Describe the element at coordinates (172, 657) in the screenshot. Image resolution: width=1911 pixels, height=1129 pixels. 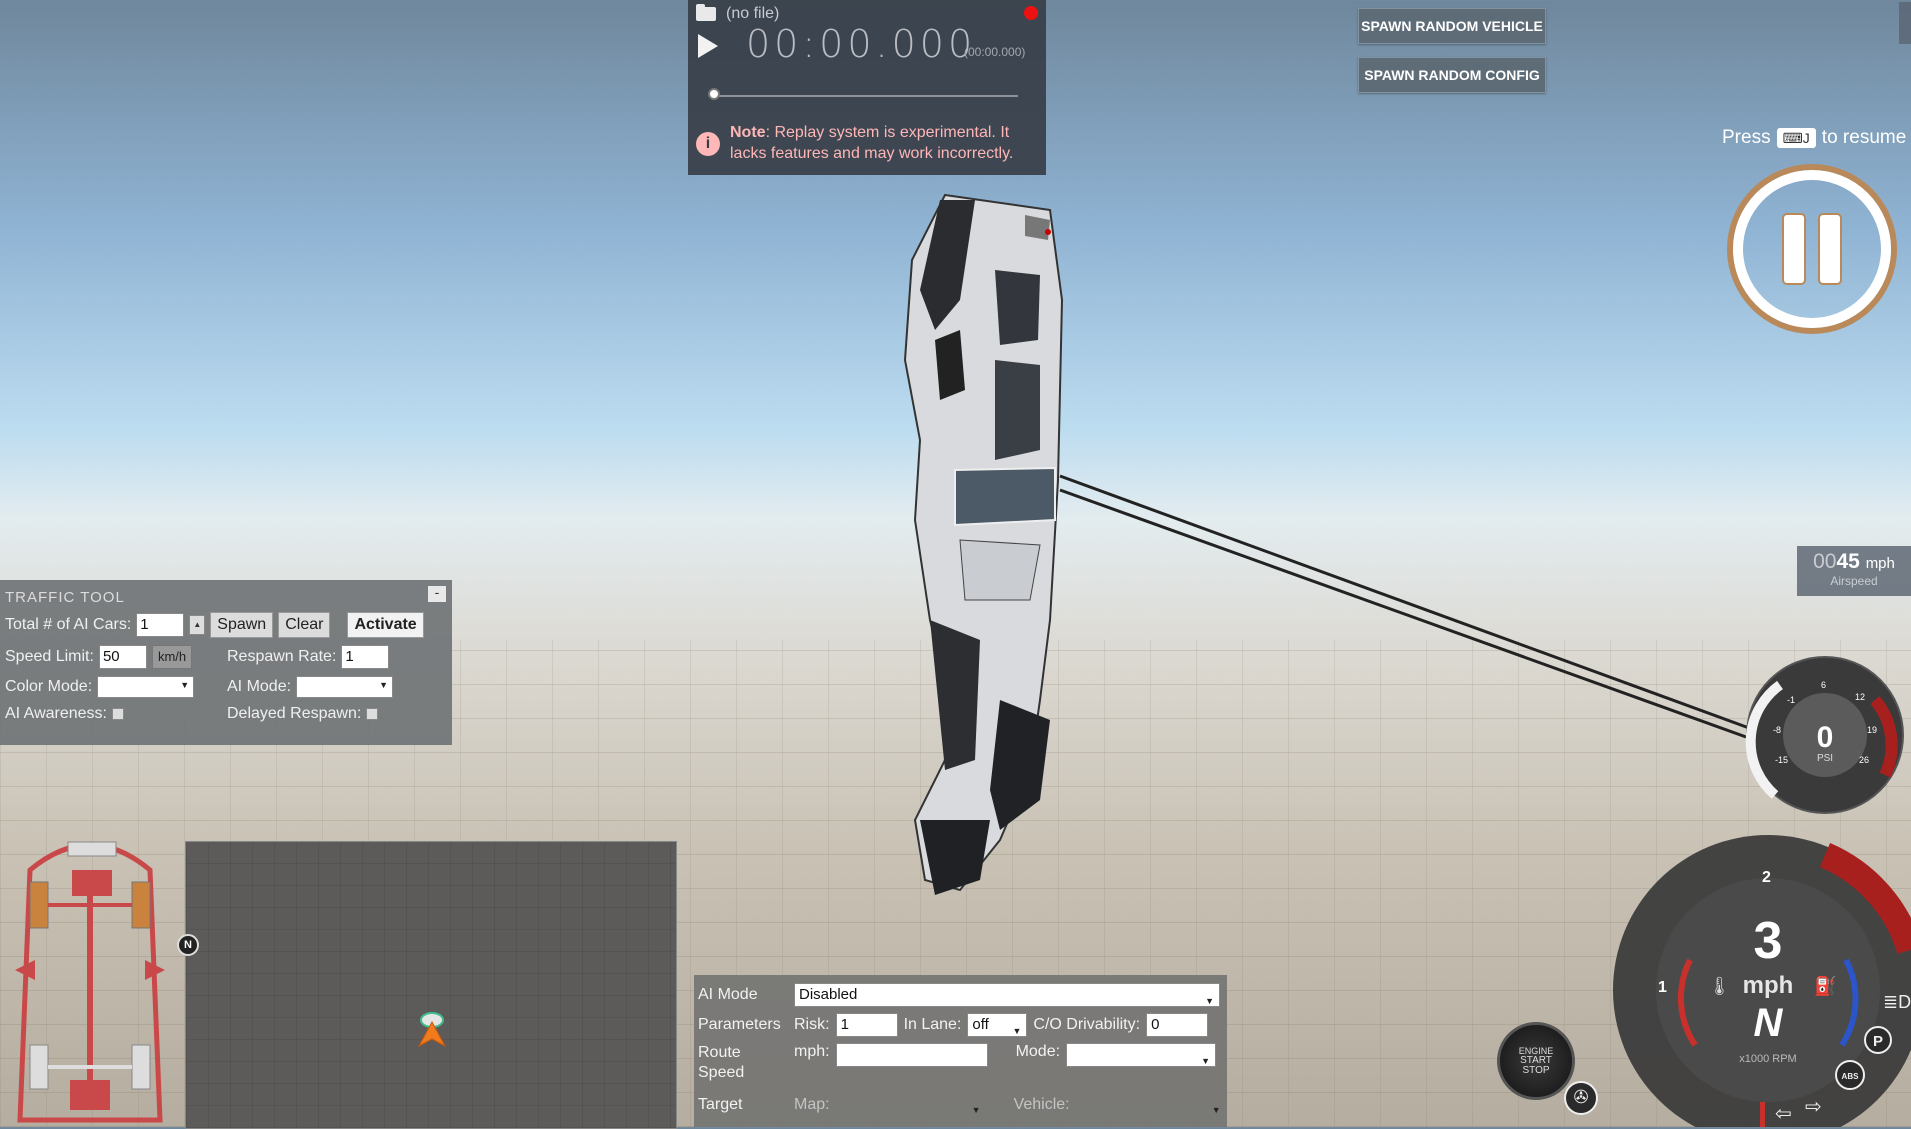
I see `speed-unit-button: km/h` at that location.